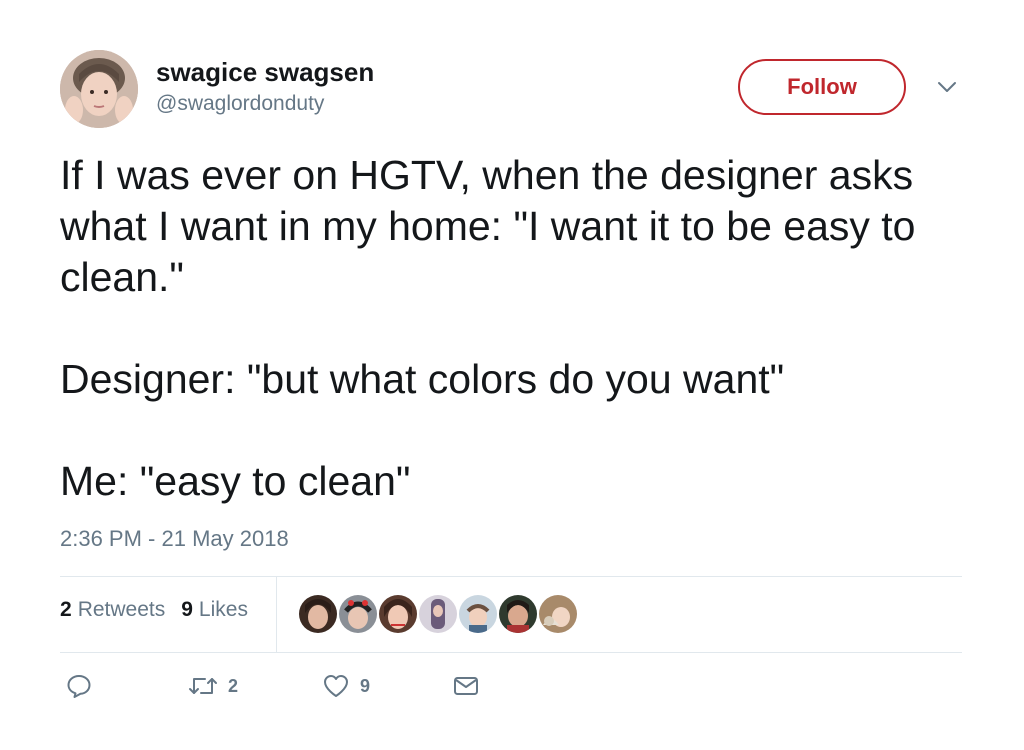 This screenshot has width=1024, height=750. What do you see at coordinates (121, 609) in the screenshot?
I see `retweets-label: Retweets` at bounding box center [121, 609].